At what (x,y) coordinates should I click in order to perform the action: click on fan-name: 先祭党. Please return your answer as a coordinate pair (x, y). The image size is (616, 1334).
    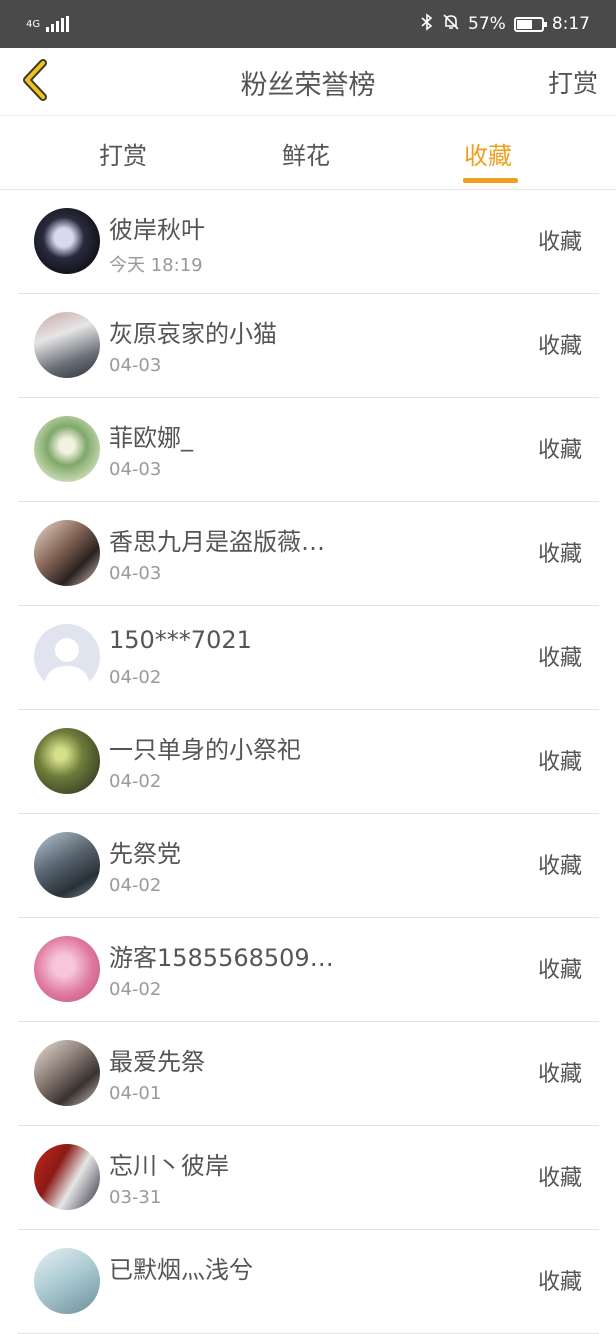
    Looking at the image, I should click on (145, 854).